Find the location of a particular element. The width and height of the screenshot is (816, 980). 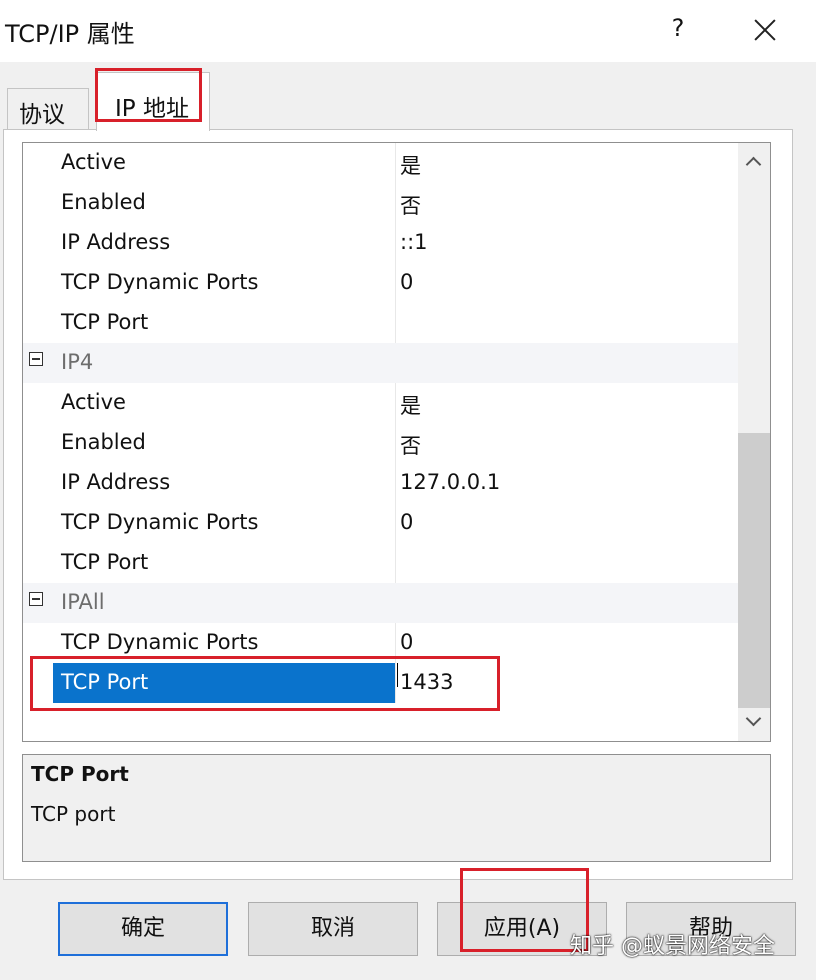

title-bar: TCP/IP 属性 ? is located at coordinates (408, 31).